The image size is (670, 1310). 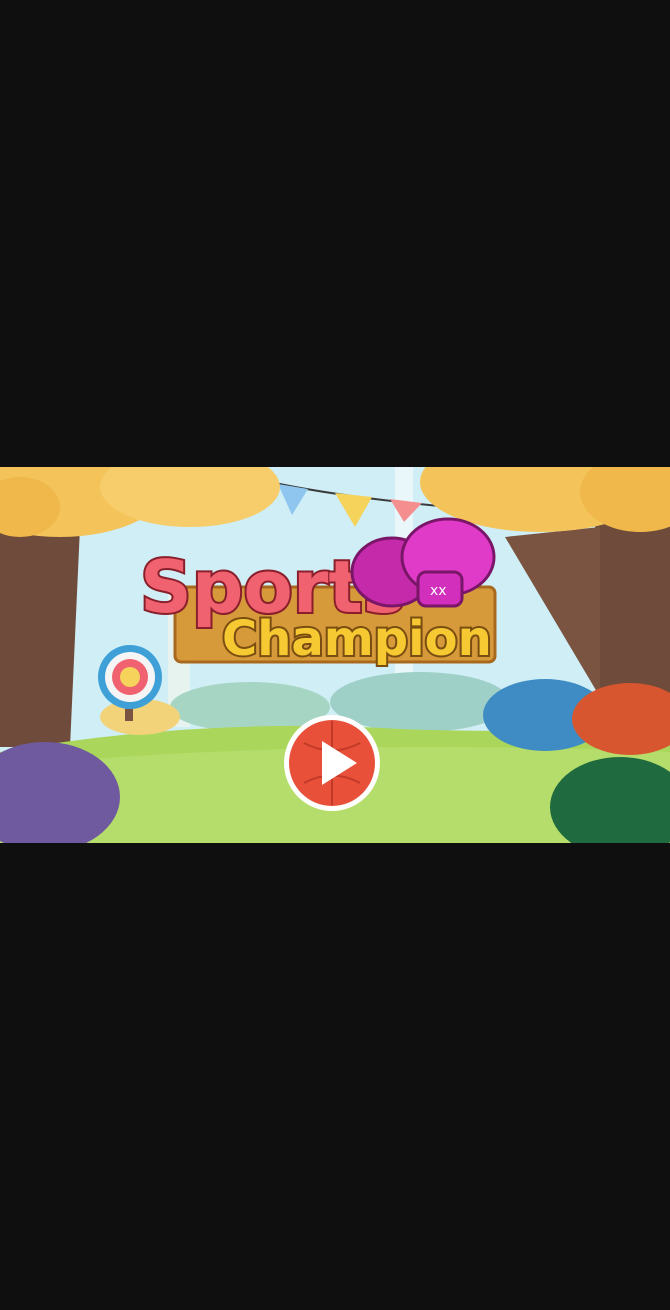 What do you see at coordinates (357, 639) in the screenshot?
I see `title-word-champion: Champion` at bounding box center [357, 639].